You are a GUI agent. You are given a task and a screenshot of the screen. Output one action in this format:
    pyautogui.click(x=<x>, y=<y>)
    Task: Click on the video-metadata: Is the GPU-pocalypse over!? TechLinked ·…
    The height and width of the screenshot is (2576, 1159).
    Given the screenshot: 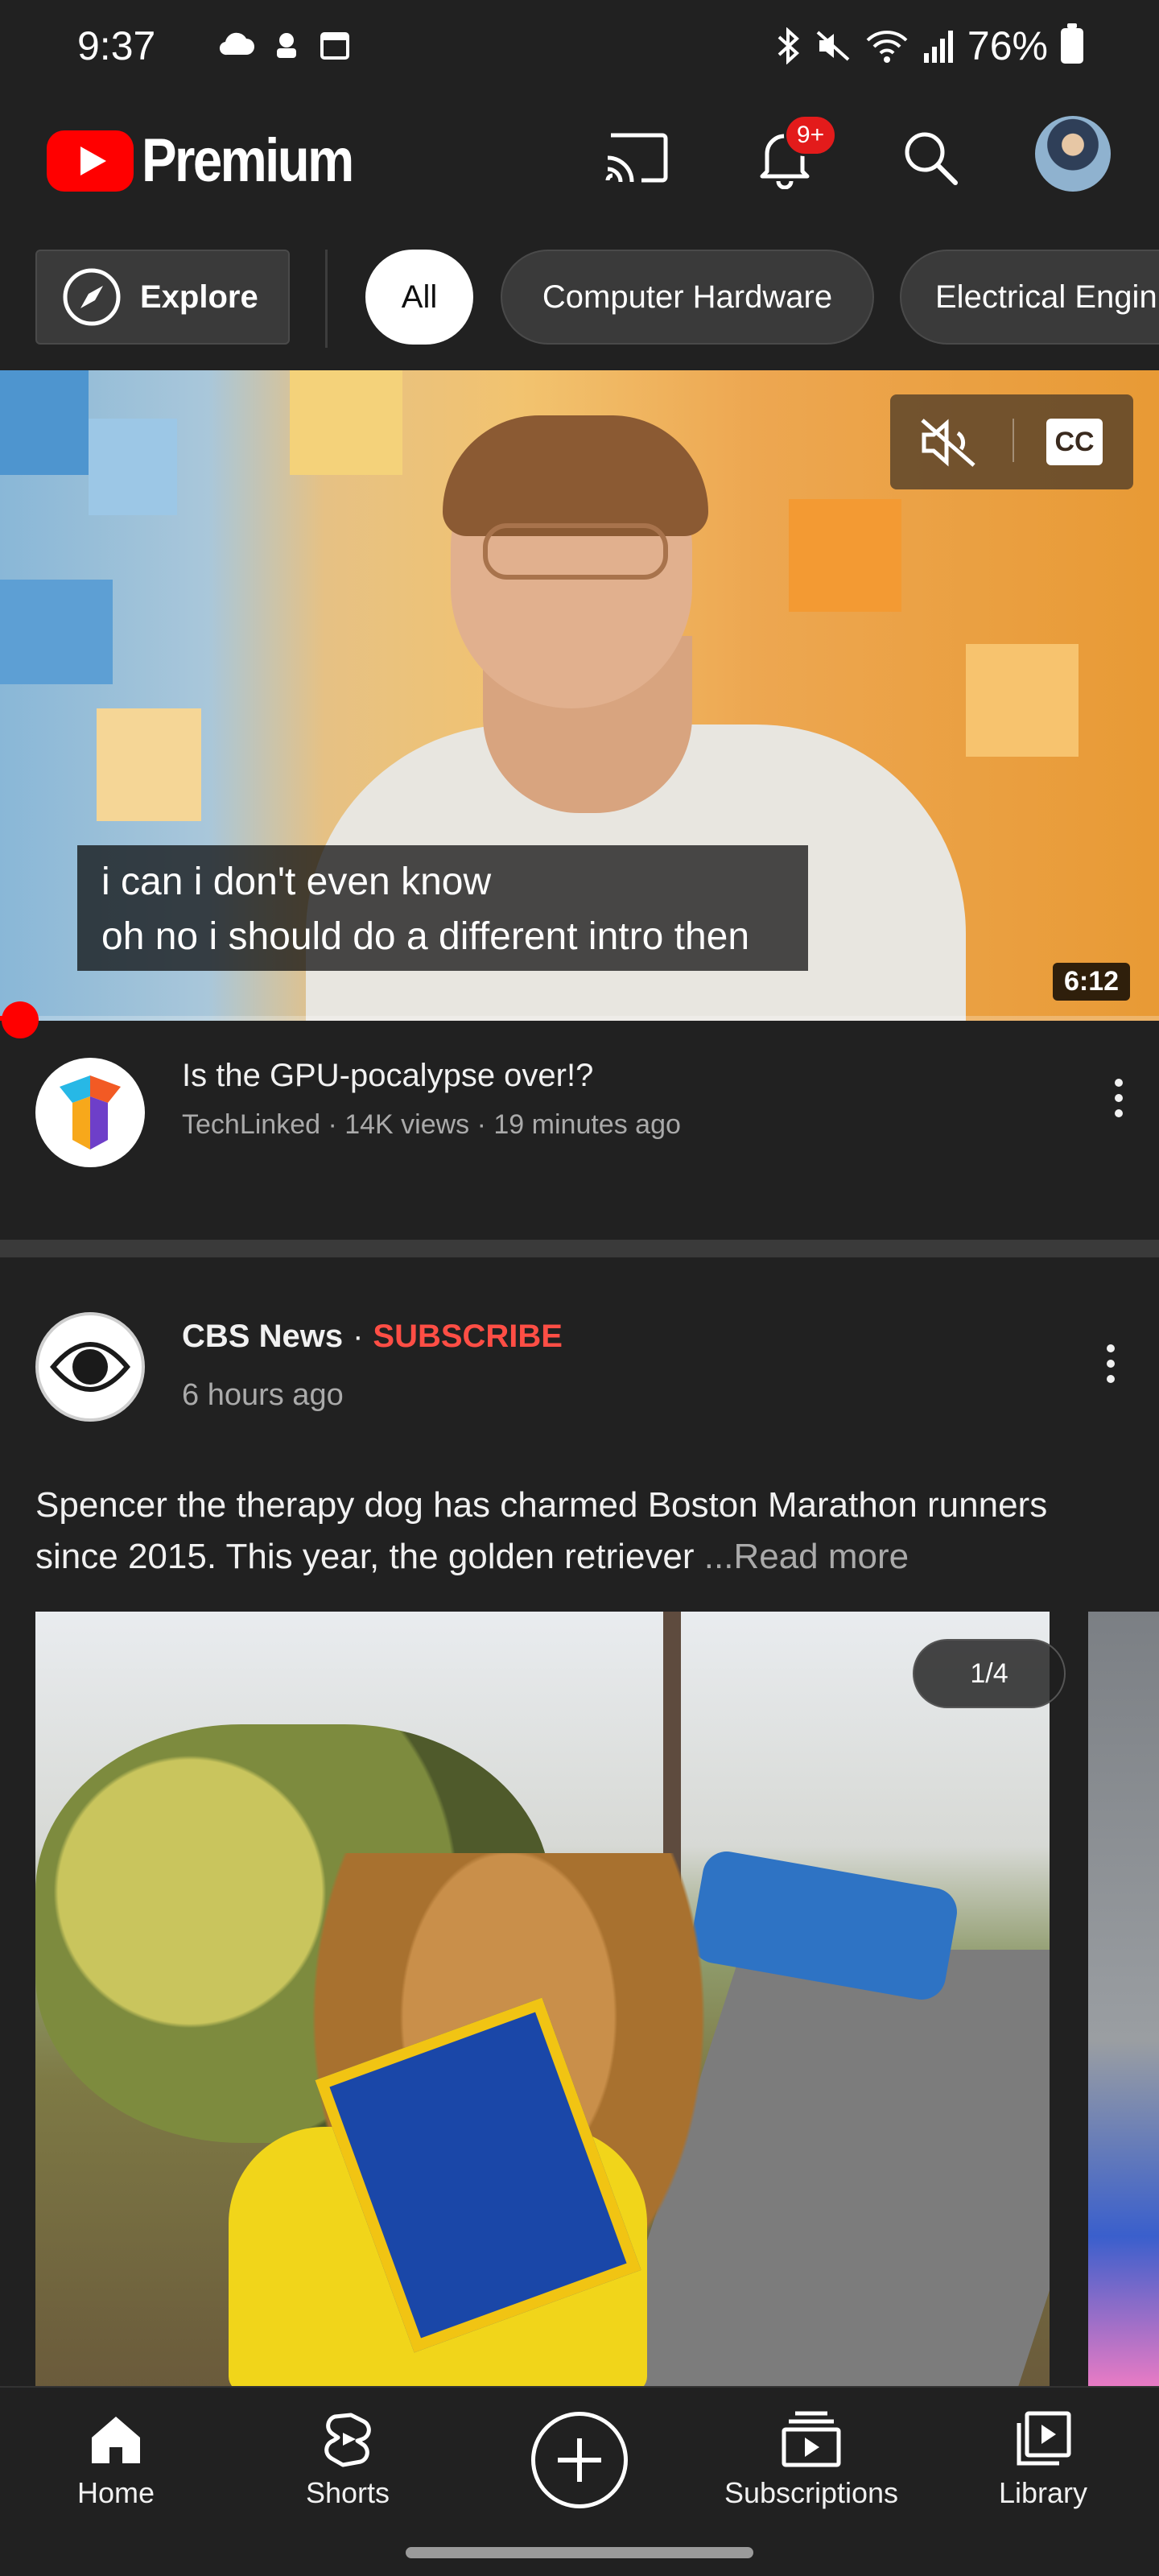 What is the action you would take?
    pyautogui.click(x=579, y=1129)
    